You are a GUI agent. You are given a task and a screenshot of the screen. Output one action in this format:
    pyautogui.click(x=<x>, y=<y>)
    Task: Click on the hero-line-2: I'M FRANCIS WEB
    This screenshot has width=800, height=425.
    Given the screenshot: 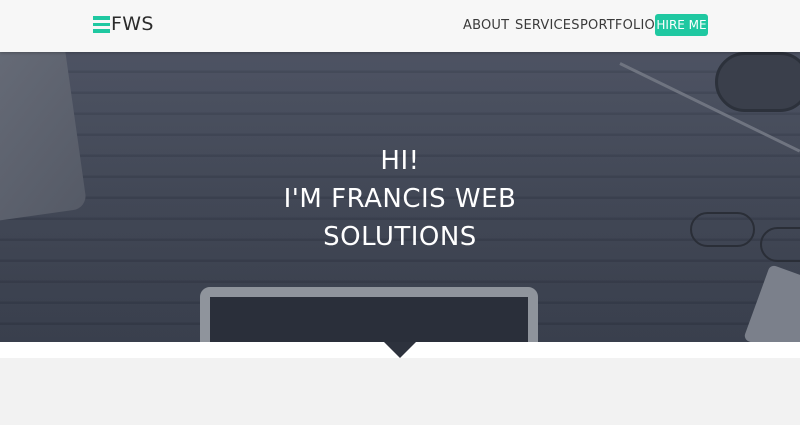 What is the action you would take?
    pyautogui.click(x=400, y=199)
    